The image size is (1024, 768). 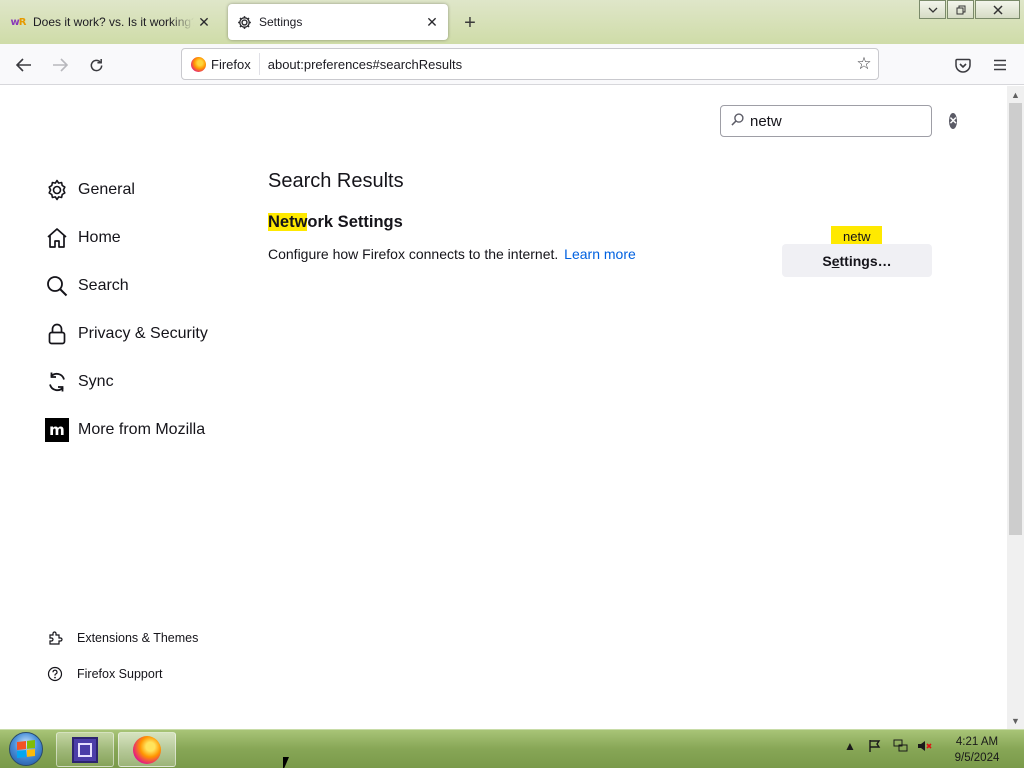 What do you see at coordinates (850, 746) in the screenshot?
I see `show-hidden-icons-icon: ▲` at bounding box center [850, 746].